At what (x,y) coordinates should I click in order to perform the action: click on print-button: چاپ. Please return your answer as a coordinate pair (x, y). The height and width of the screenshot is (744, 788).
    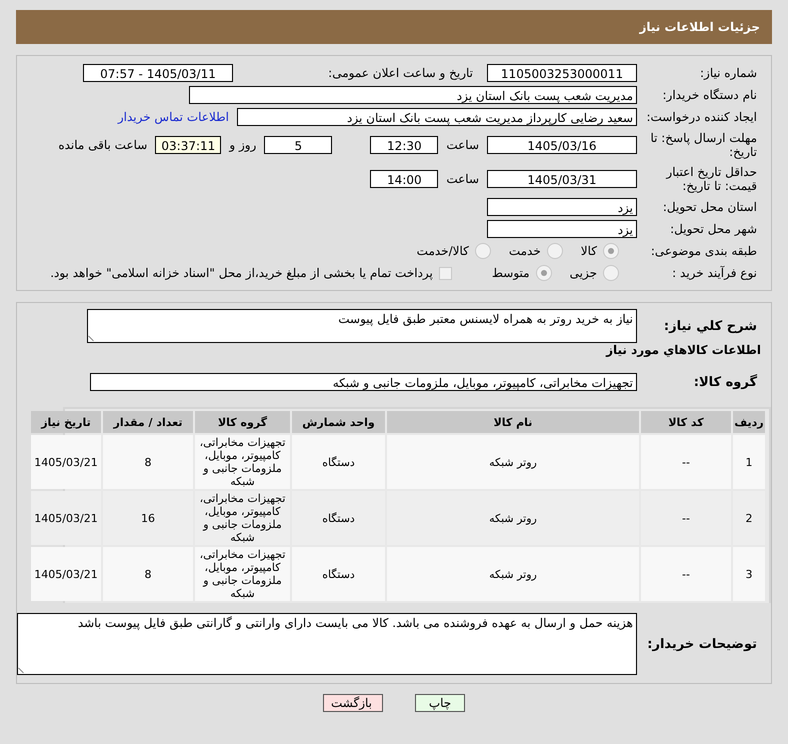
    Looking at the image, I should click on (440, 703).